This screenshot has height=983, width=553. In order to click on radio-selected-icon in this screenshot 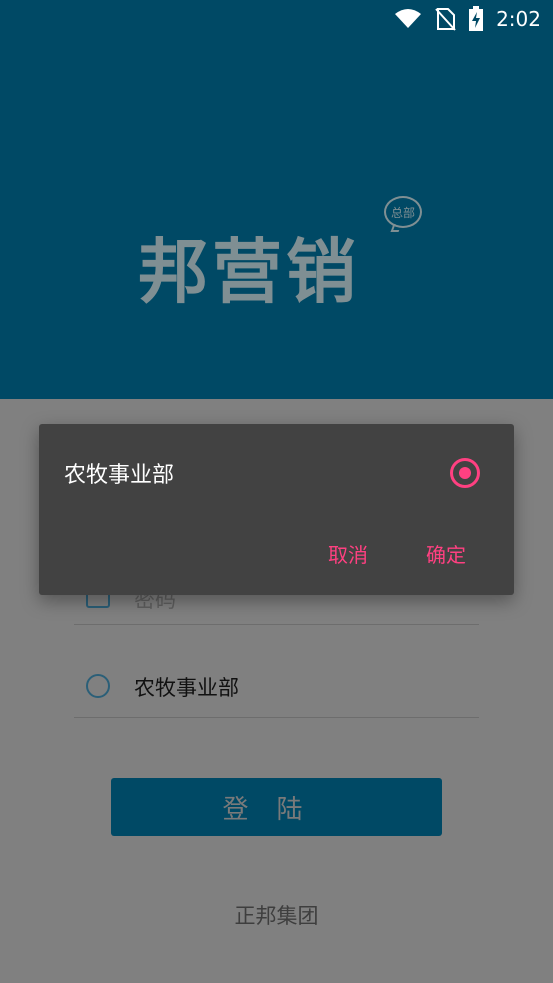, I will do `click(465, 473)`.